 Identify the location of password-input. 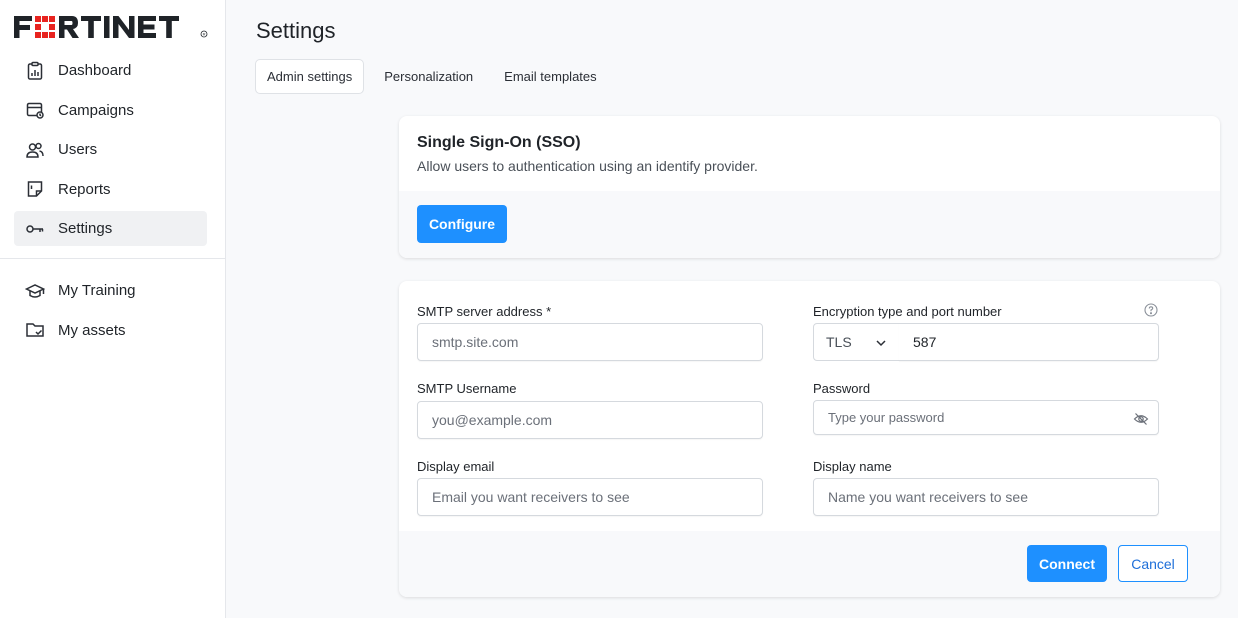
(986, 417).